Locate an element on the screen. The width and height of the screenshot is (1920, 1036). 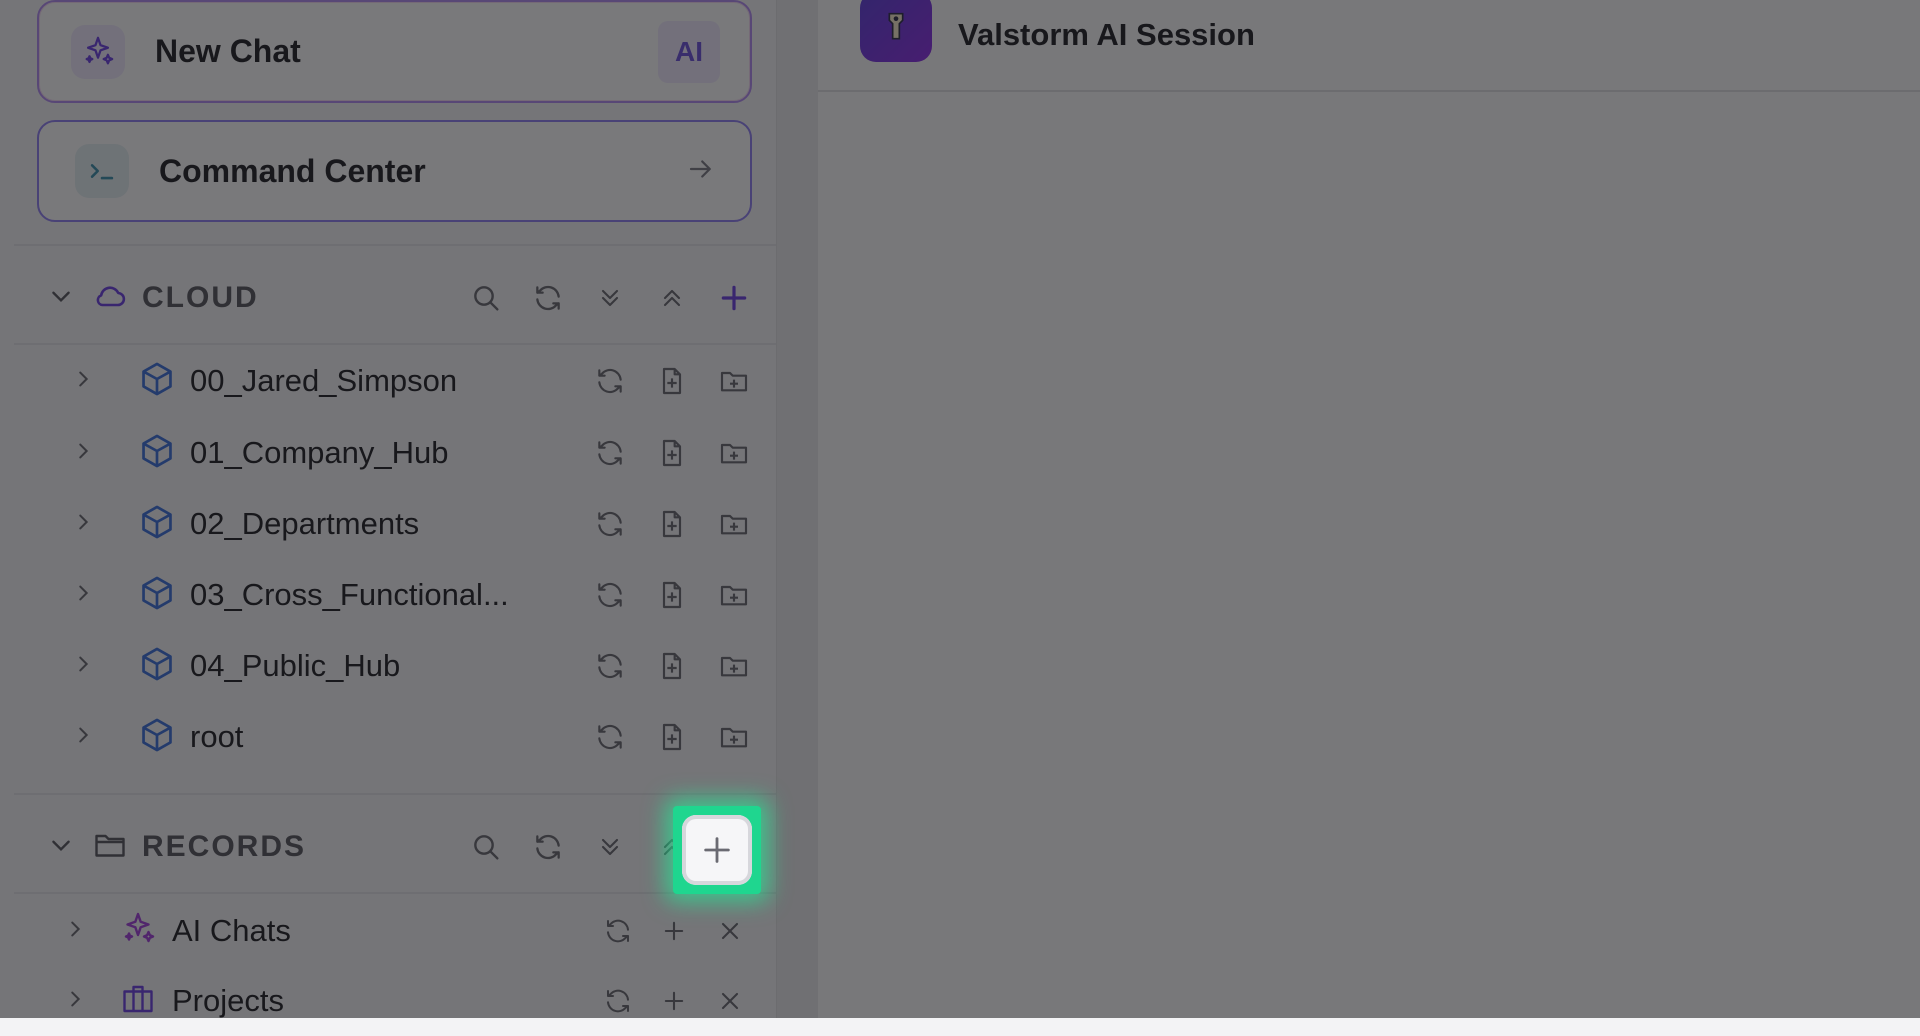
tree-row: 01_Company_Hub is located at coordinates (383, 453).